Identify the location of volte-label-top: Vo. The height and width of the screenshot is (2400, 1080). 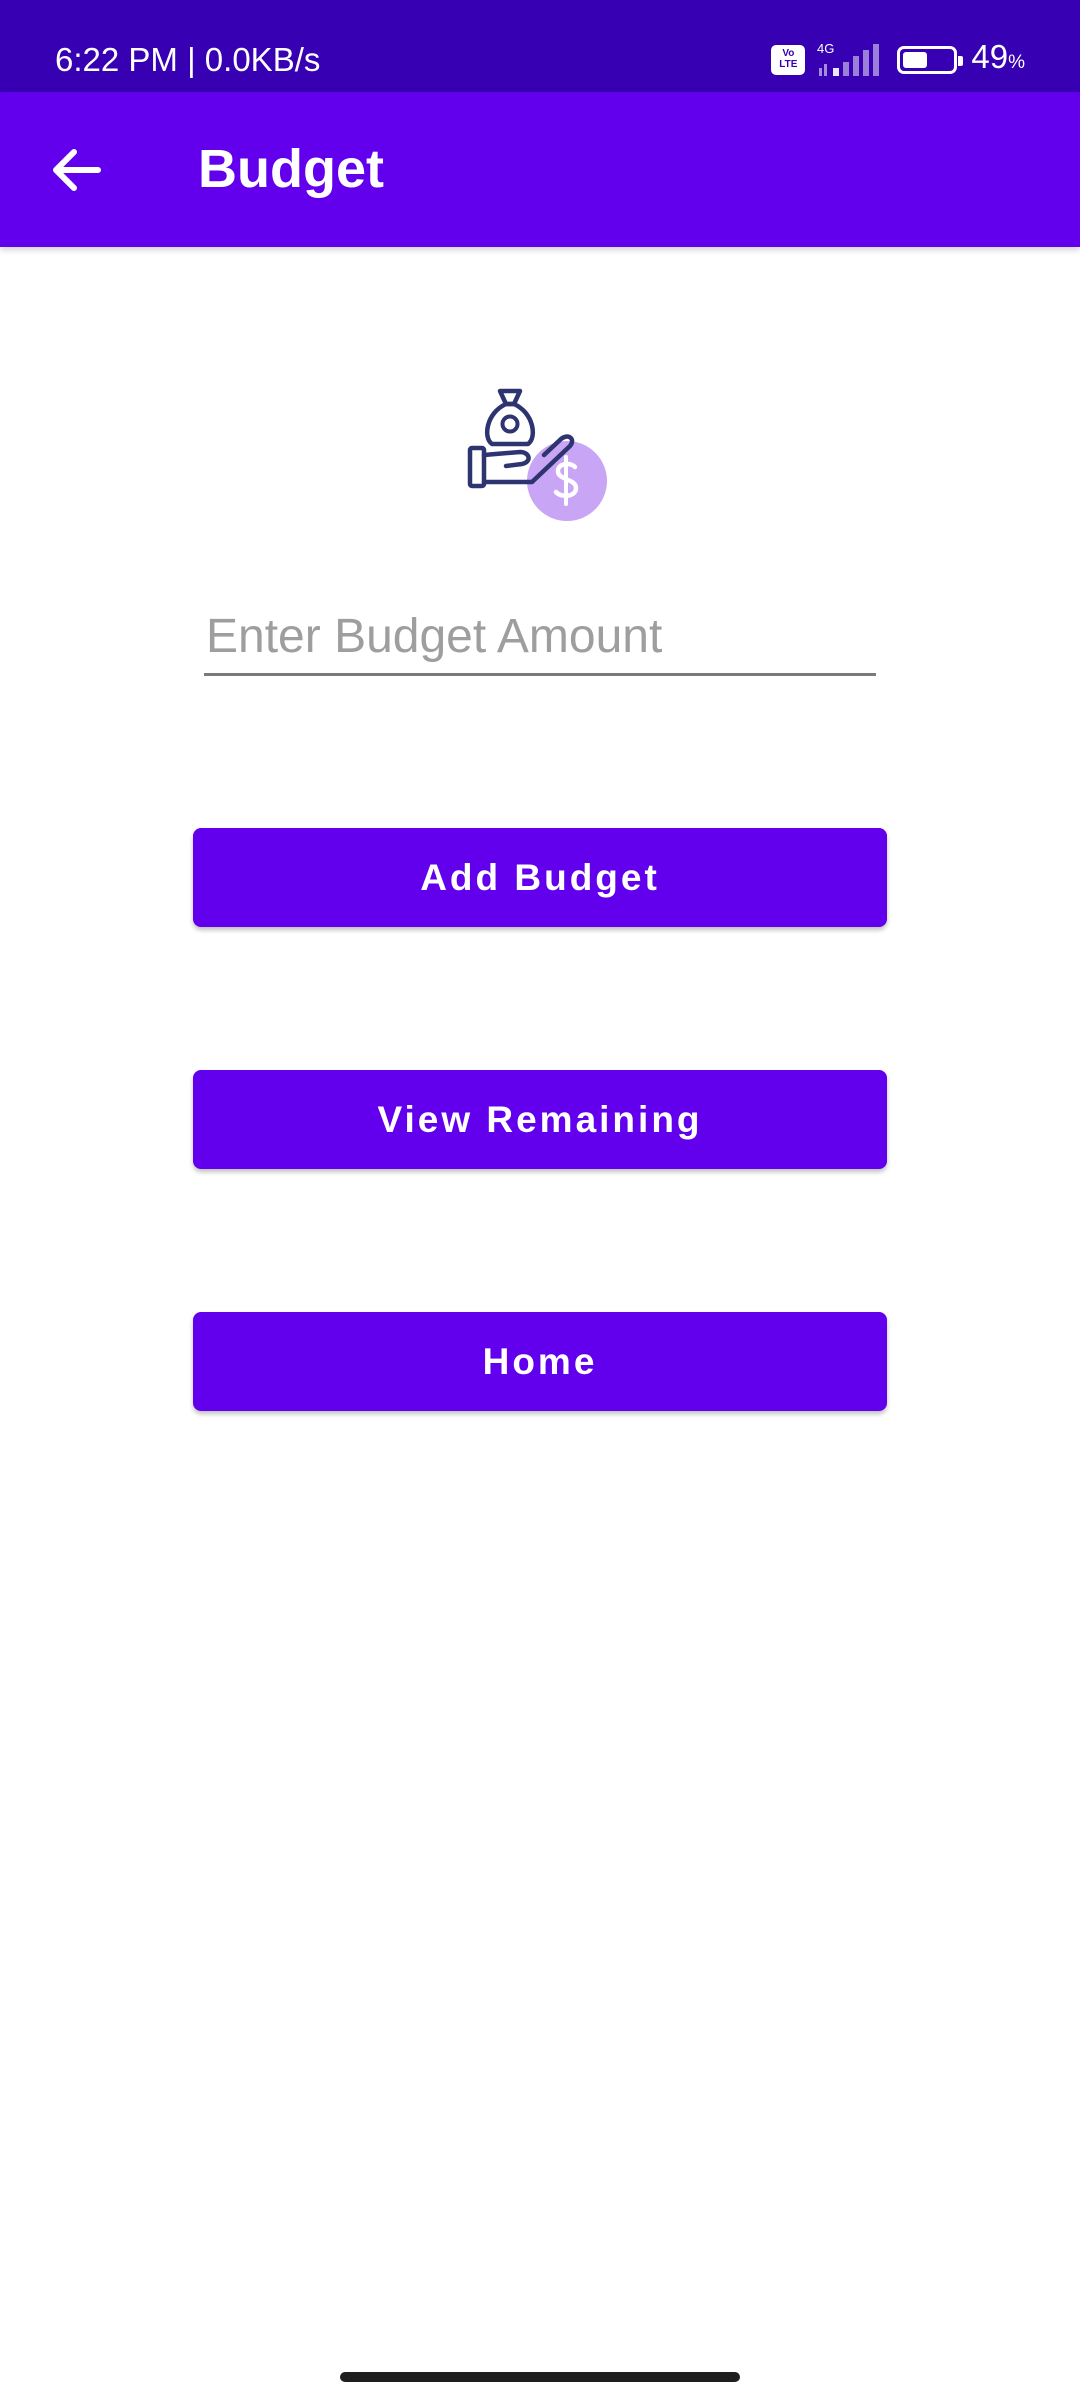
(788, 53).